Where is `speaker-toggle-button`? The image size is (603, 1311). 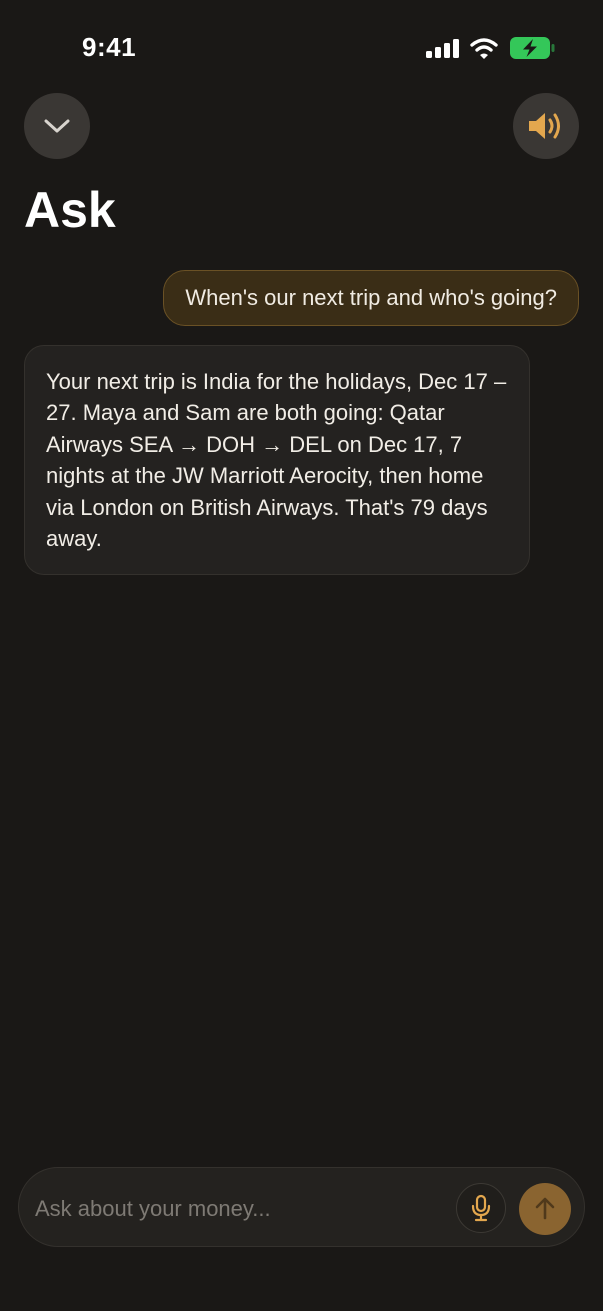 speaker-toggle-button is located at coordinates (546, 126).